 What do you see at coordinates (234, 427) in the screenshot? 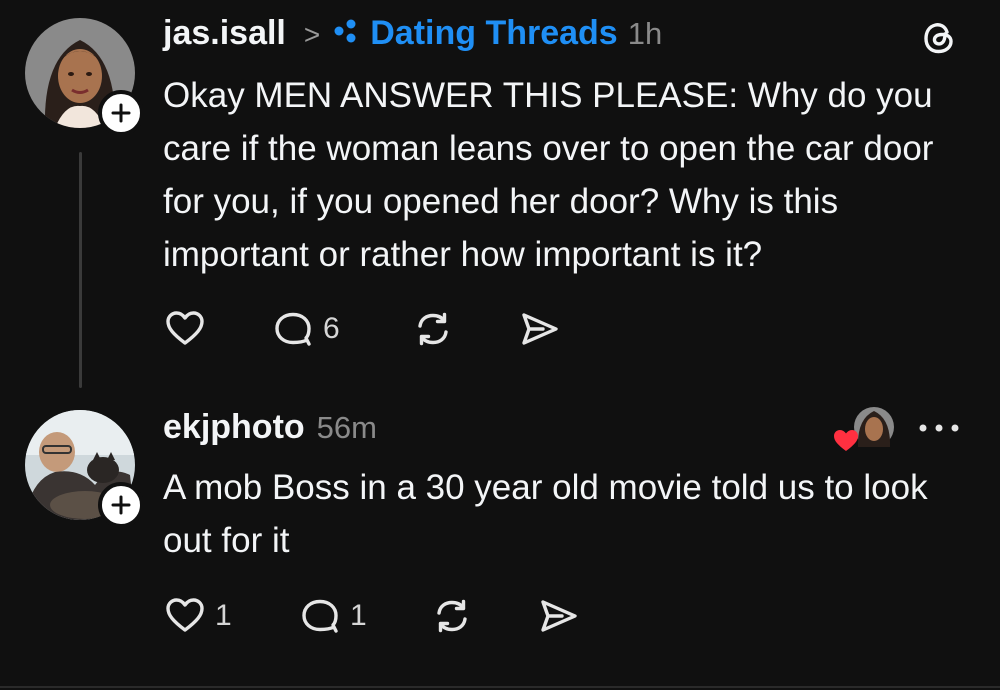
I see `reply-username: ekjphoto` at bounding box center [234, 427].